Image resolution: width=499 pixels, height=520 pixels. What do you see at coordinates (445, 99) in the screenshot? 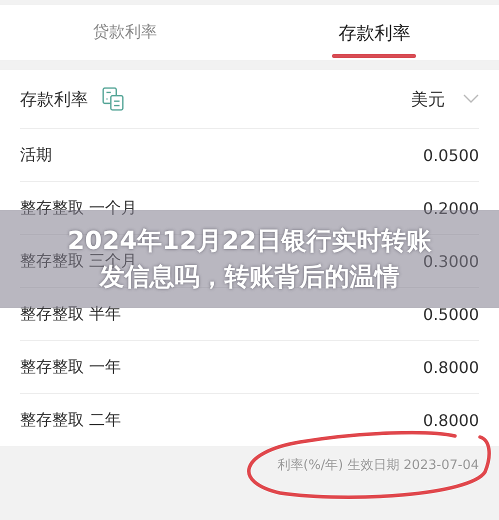
I see `currency-dropdown: 美元` at bounding box center [445, 99].